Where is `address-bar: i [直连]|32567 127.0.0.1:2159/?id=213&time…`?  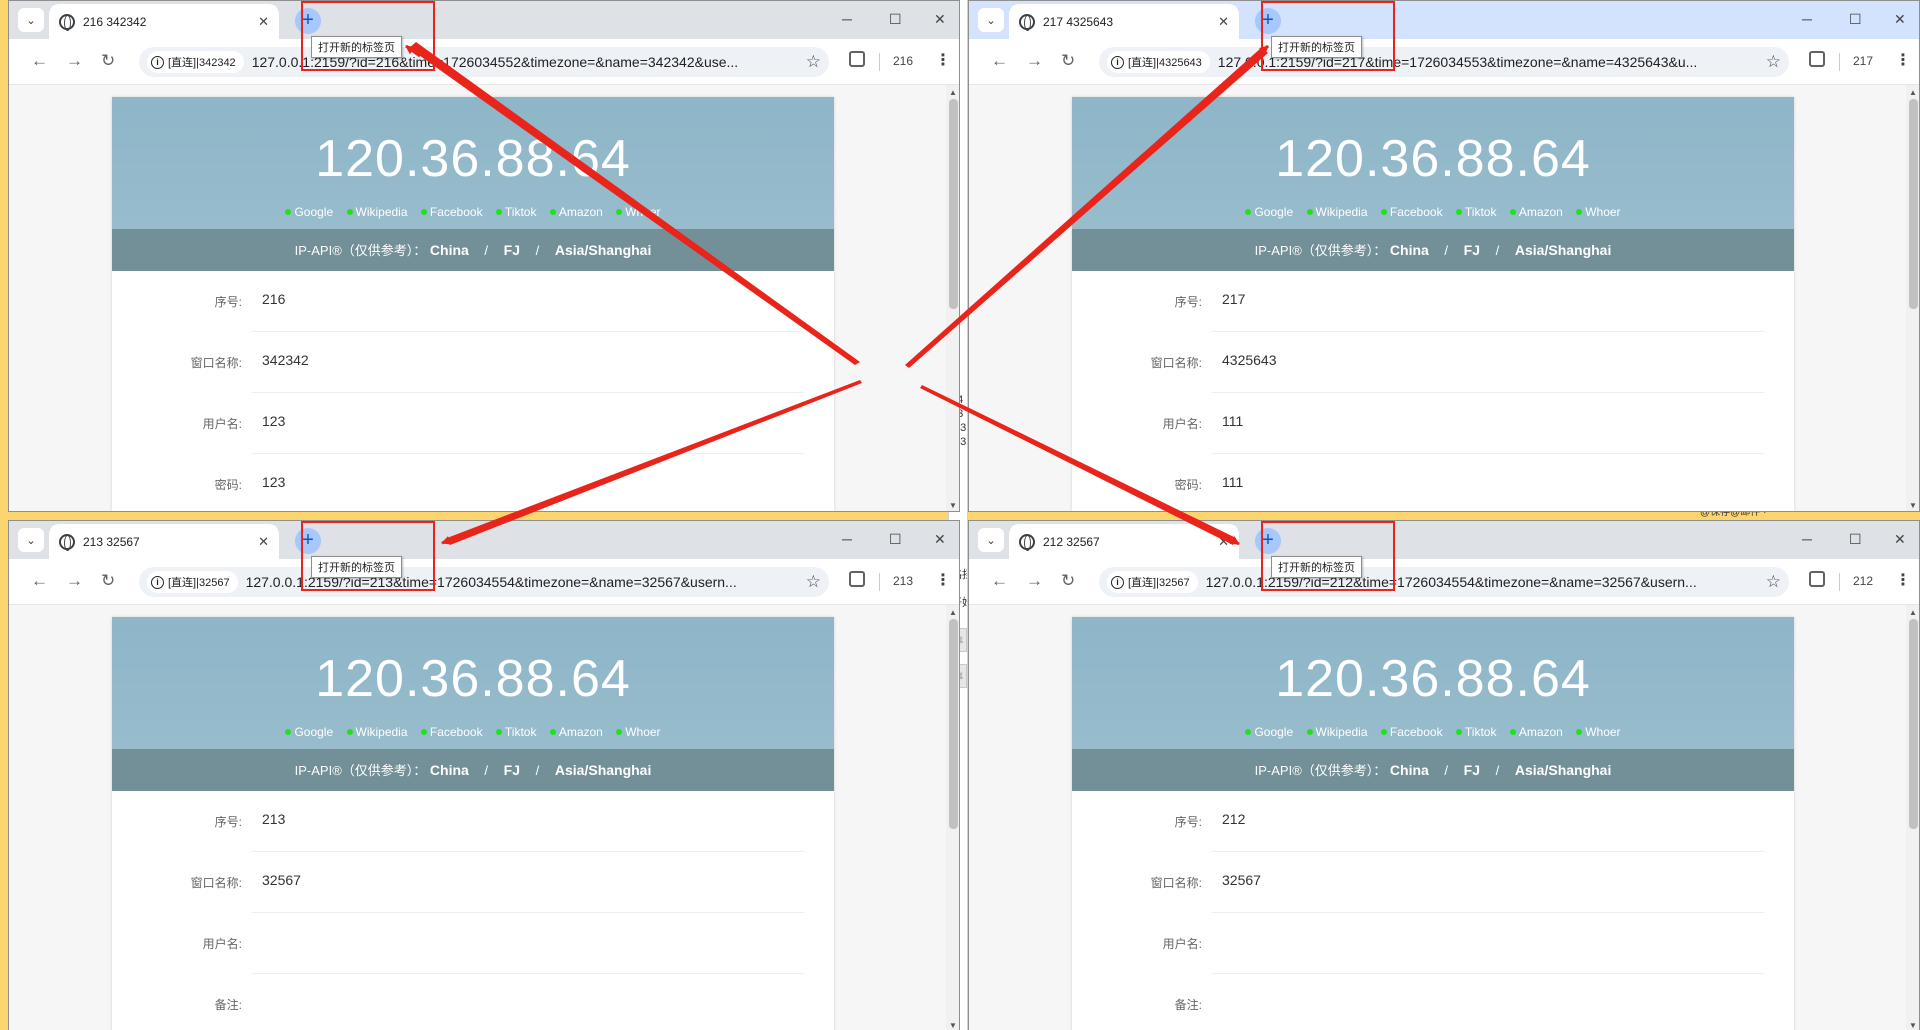
address-bar: i [直连]|32567 127.0.0.1:2159/?id=213&time… is located at coordinates (484, 582).